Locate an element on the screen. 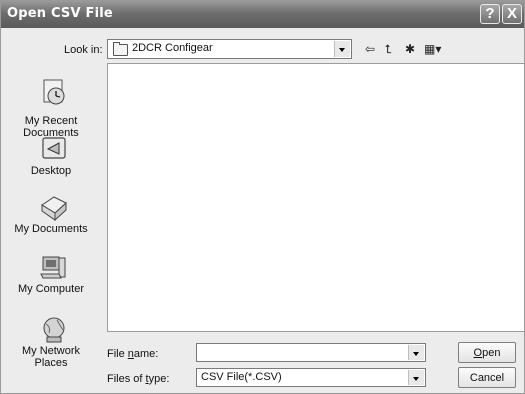  help-button: ? is located at coordinates (490, 14).